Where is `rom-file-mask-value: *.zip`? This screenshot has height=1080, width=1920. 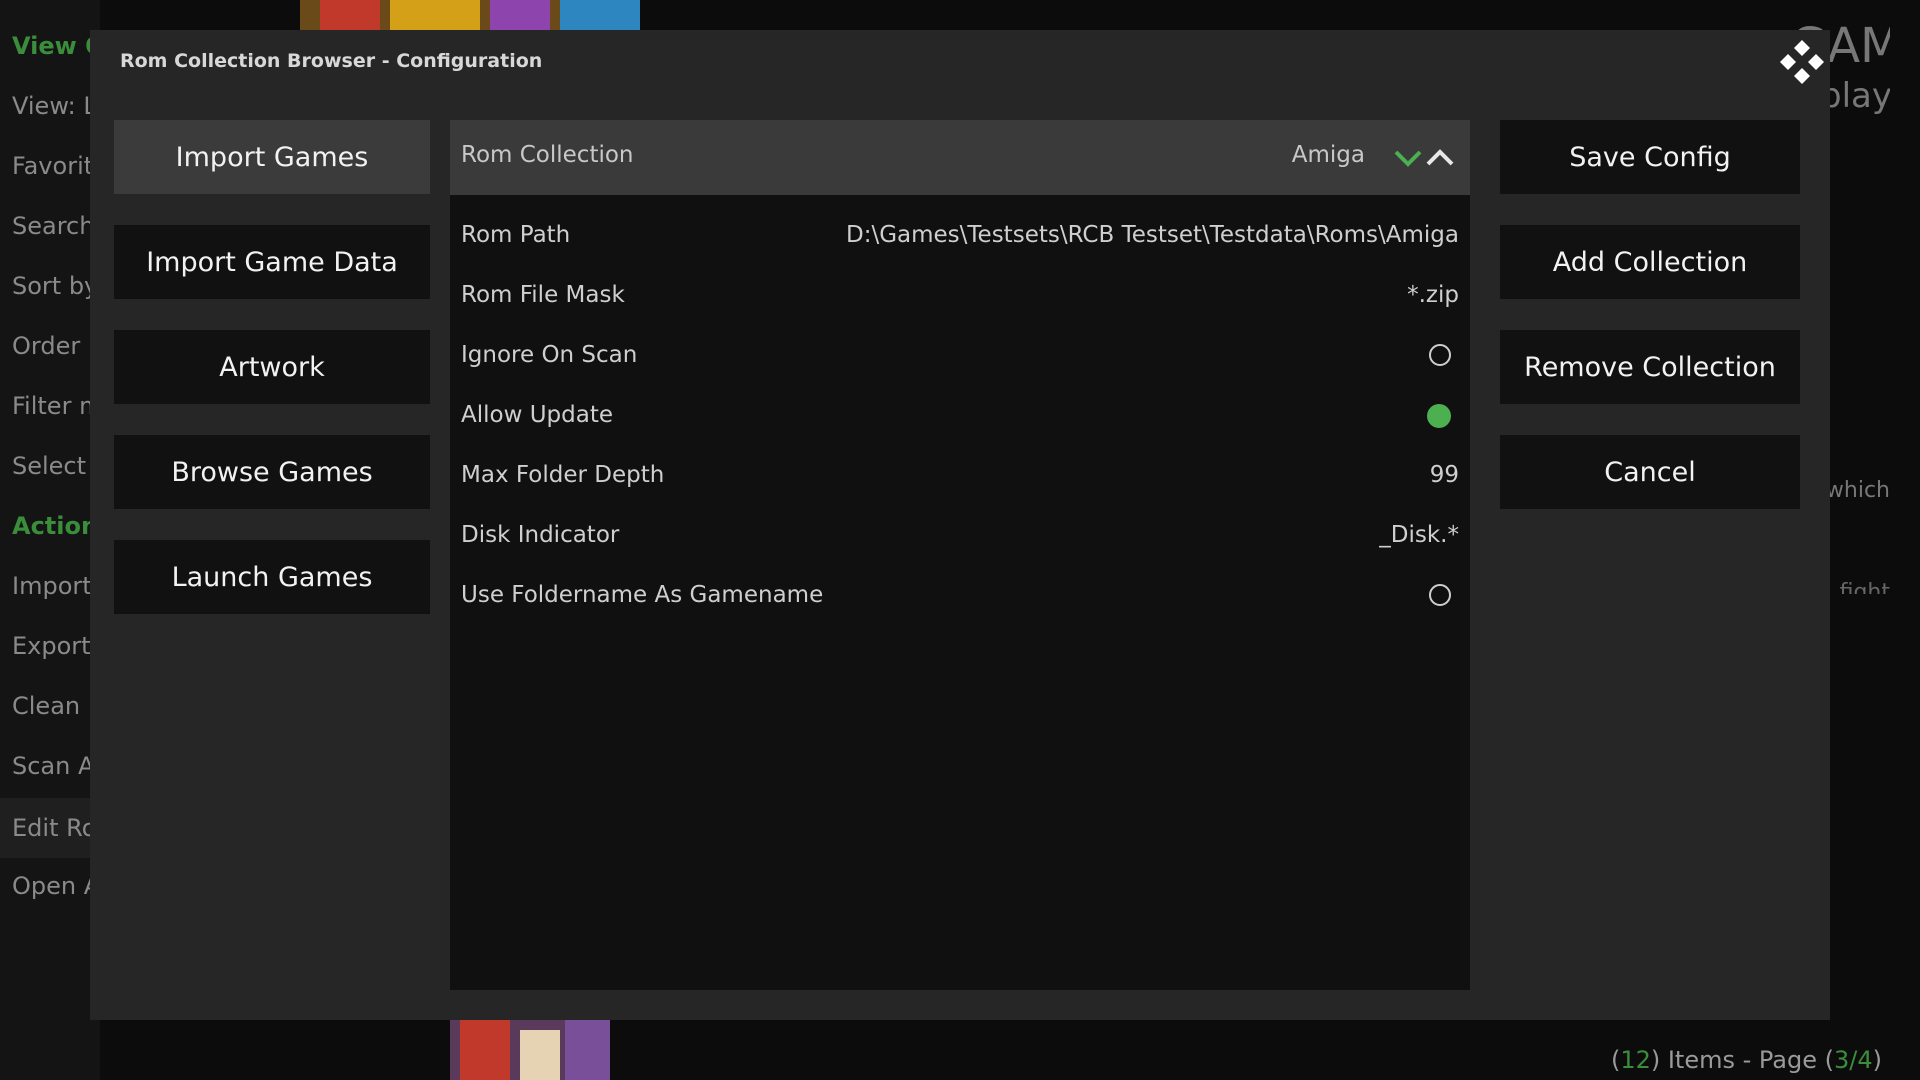
rom-file-mask-value: *.zip is located at coordinates (1433, 295).